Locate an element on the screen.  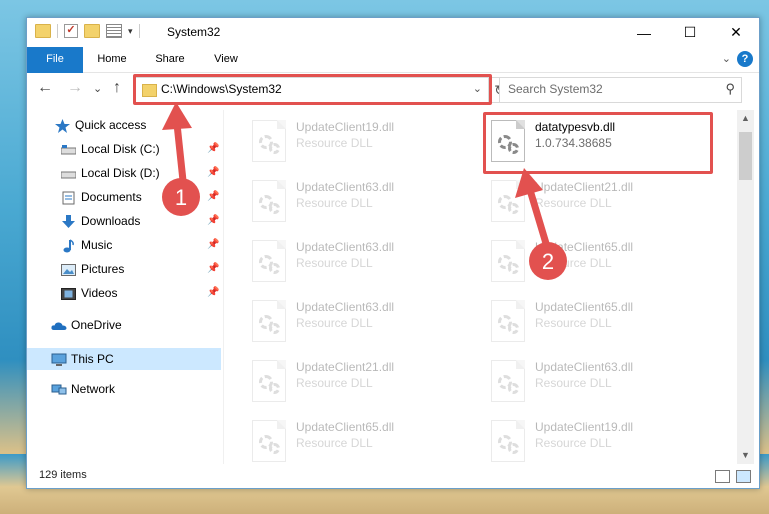
download-icon is located at coordinates (68, 221).